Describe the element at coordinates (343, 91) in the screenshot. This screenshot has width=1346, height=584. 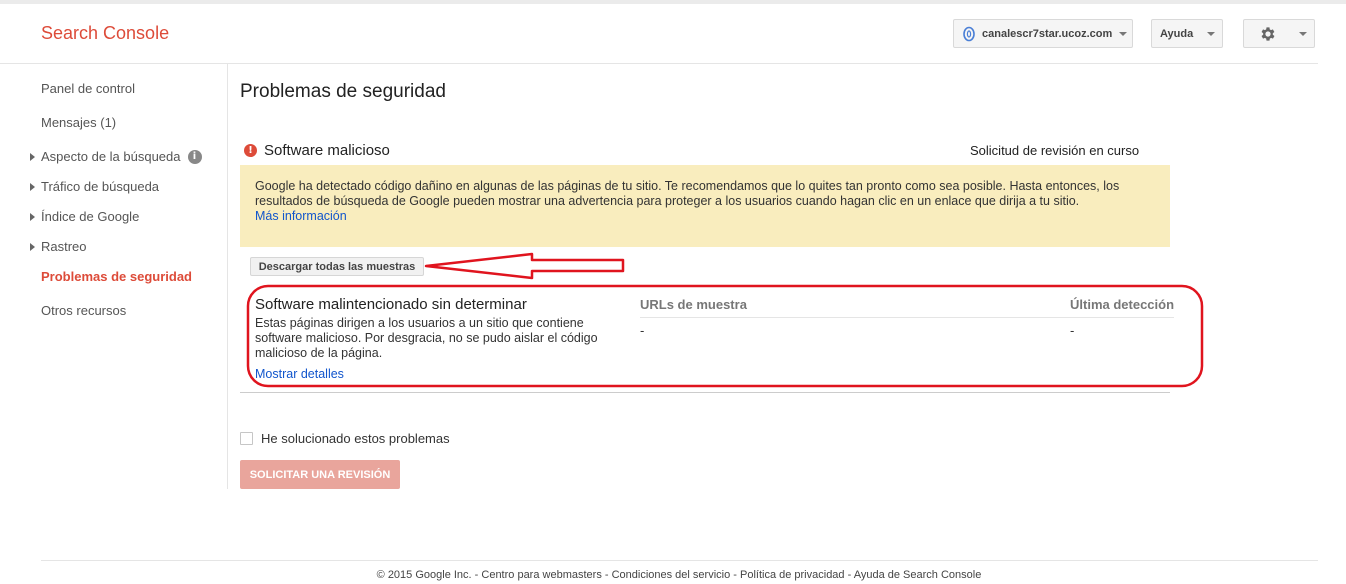
I see `page-title: Problemas de seguridad` at that location.